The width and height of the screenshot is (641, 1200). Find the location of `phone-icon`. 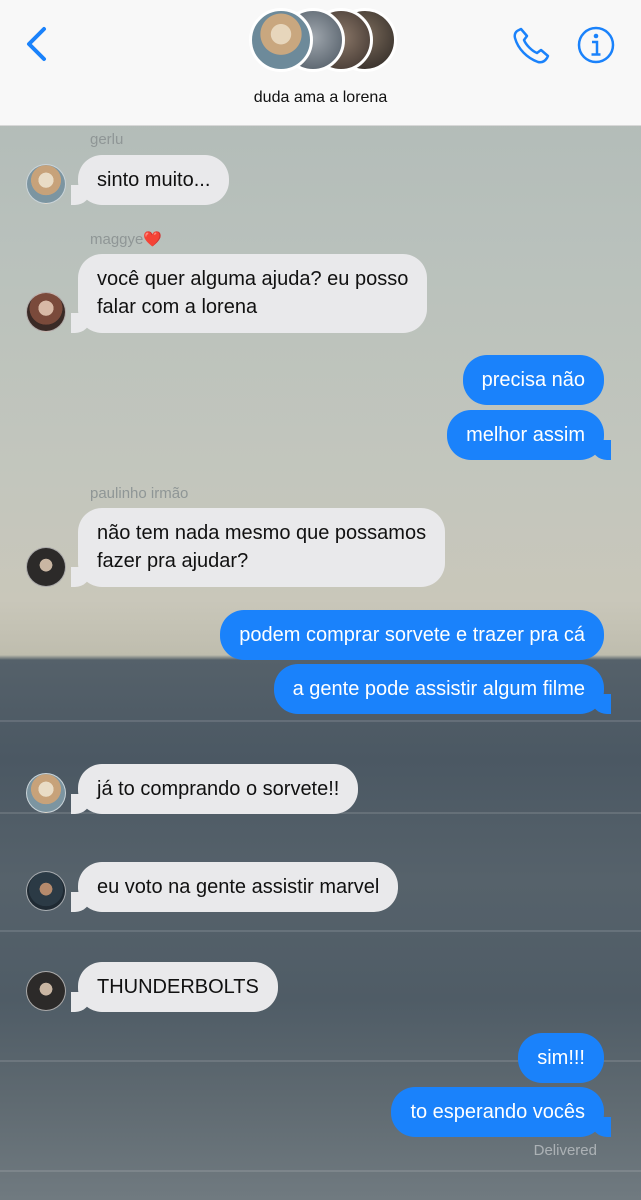

phone-icon is located at coordinates (531, 46).